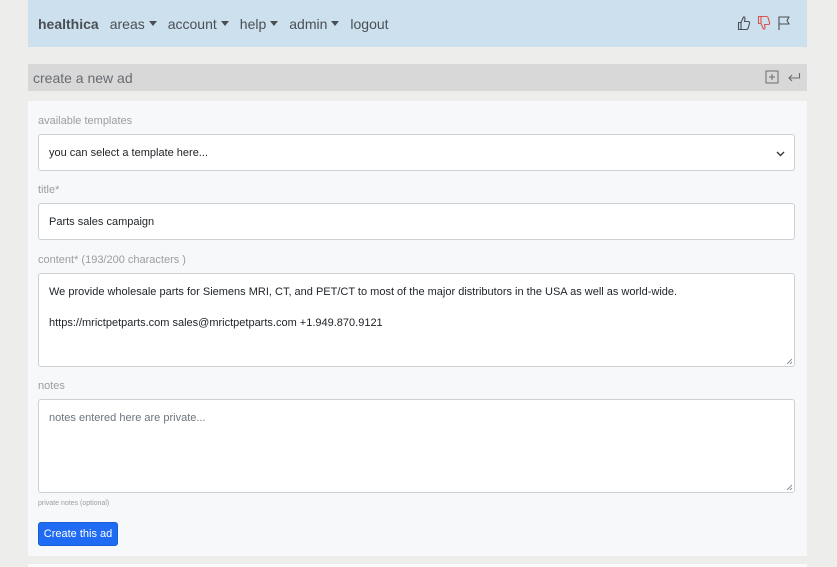 Image resolution: width=837 pixels, height=567 pixels. I want to click on nav-help-label: help, so click(253, 23).